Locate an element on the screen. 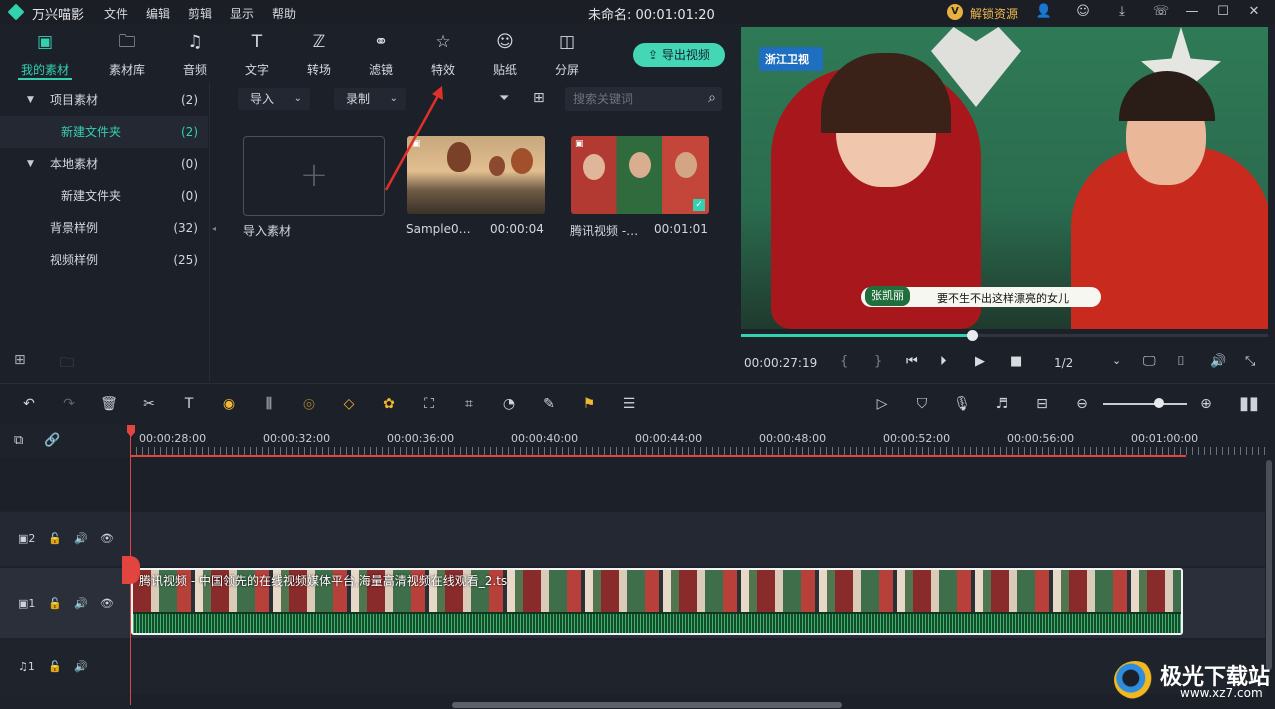  crop-icon: ⌗ is located at coordinates (469, 404).